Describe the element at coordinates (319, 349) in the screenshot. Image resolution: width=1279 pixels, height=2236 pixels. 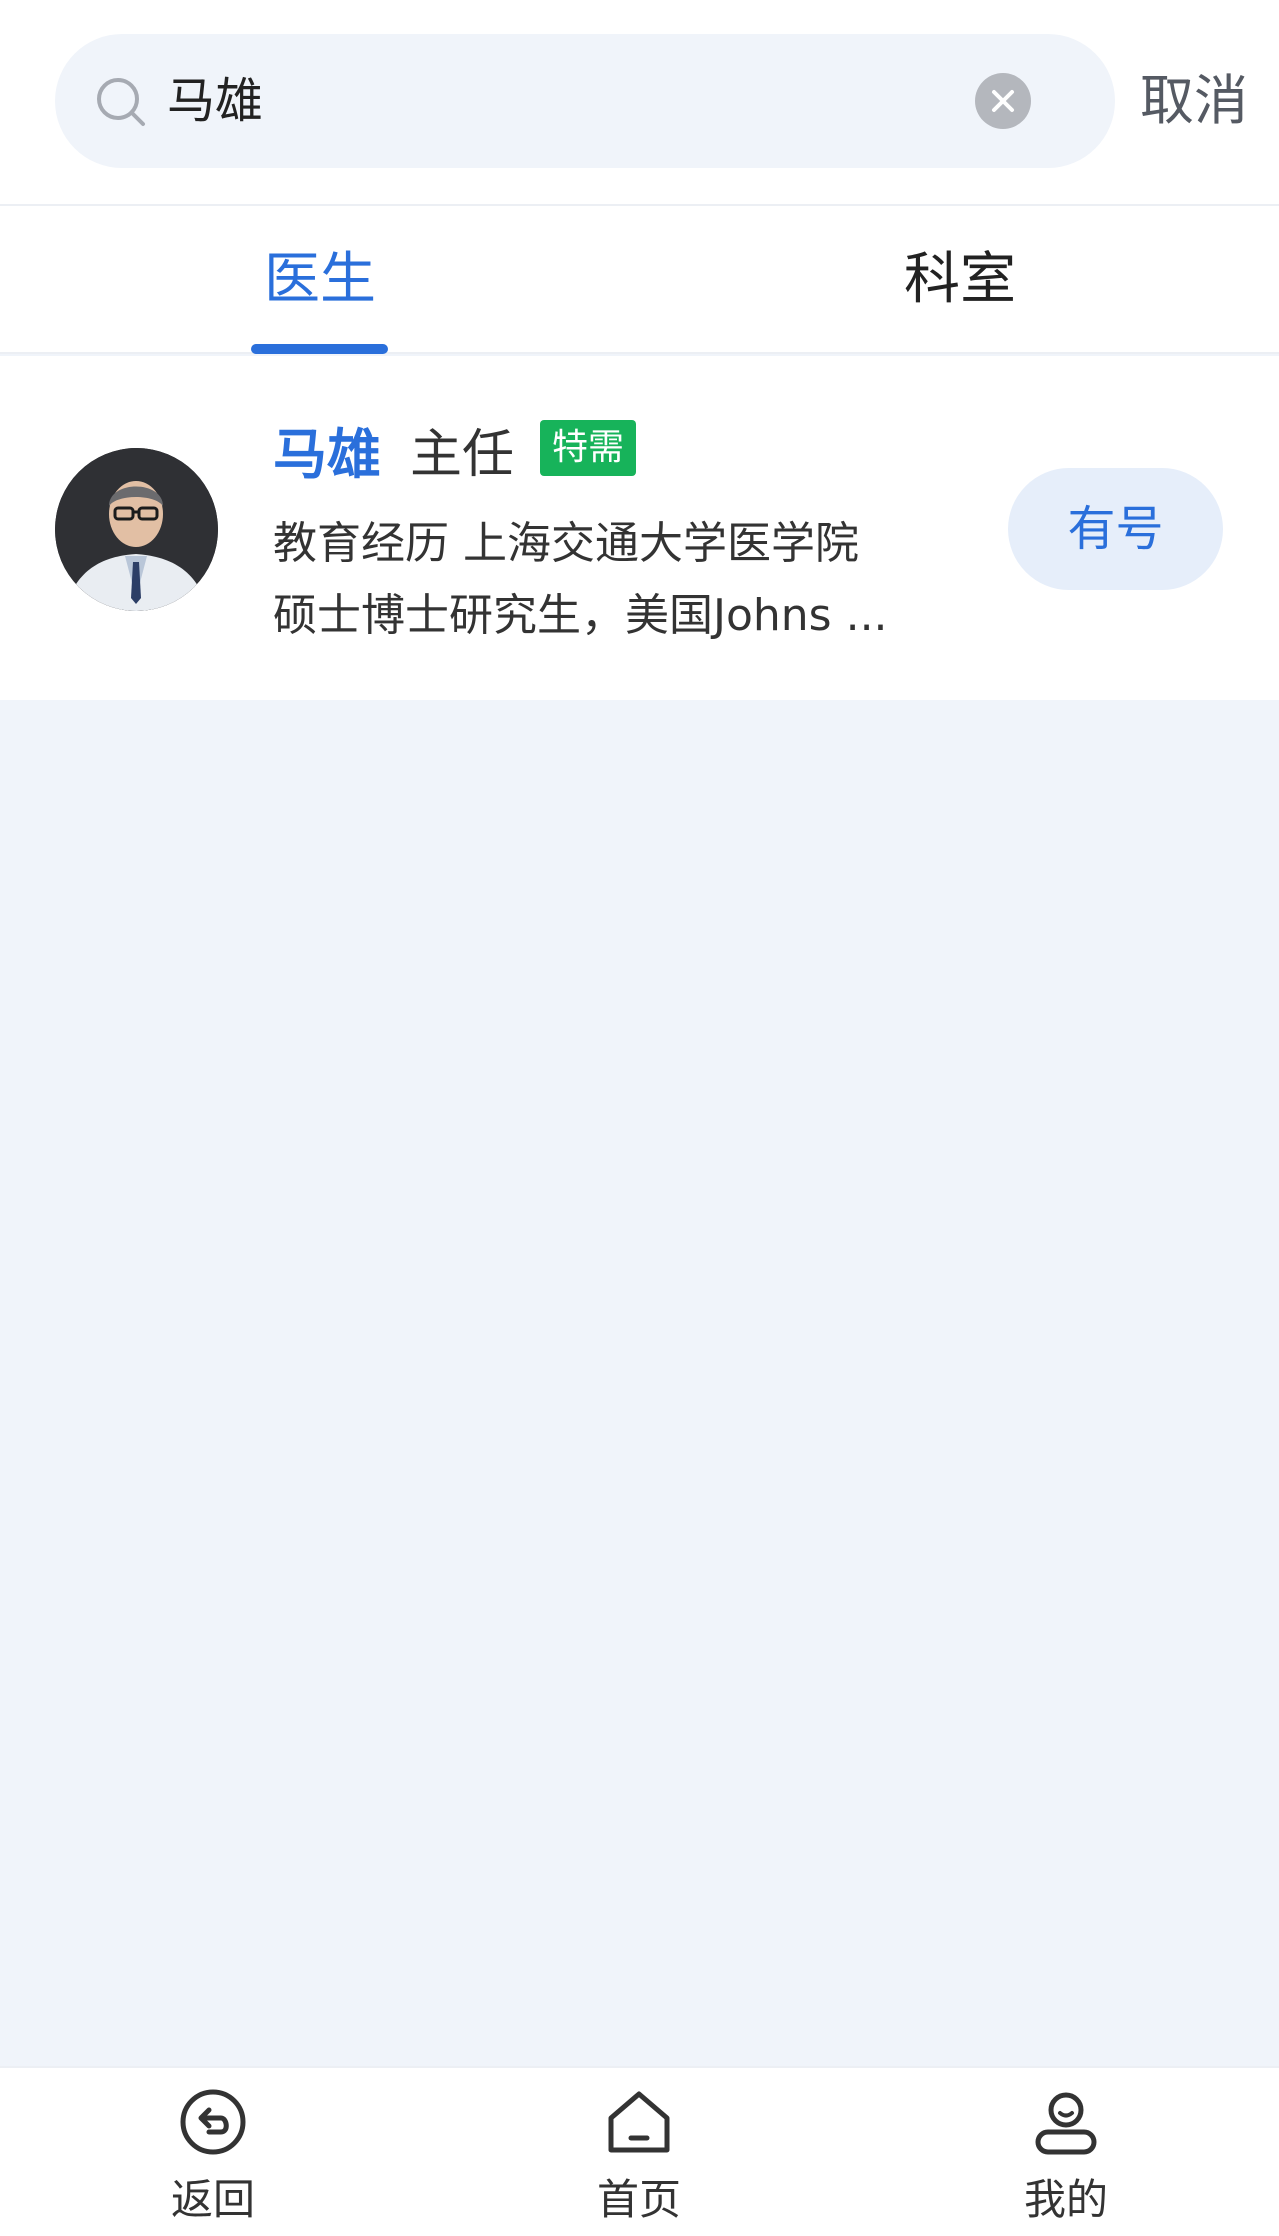
I see `active-tab-indicator` at that location.